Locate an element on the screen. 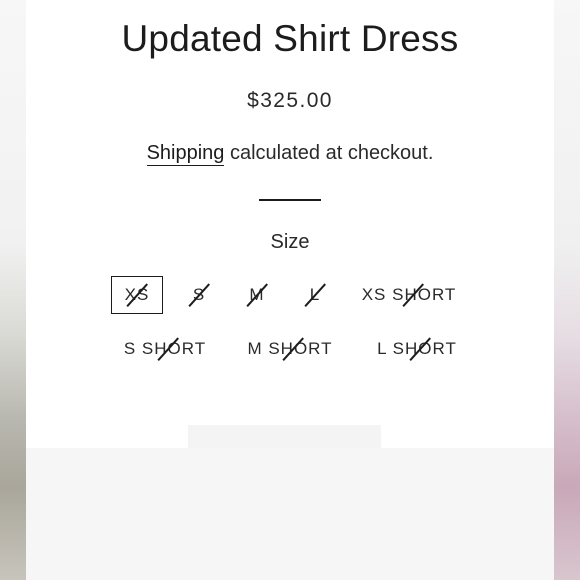  divider is located at coordinates (290, 200).